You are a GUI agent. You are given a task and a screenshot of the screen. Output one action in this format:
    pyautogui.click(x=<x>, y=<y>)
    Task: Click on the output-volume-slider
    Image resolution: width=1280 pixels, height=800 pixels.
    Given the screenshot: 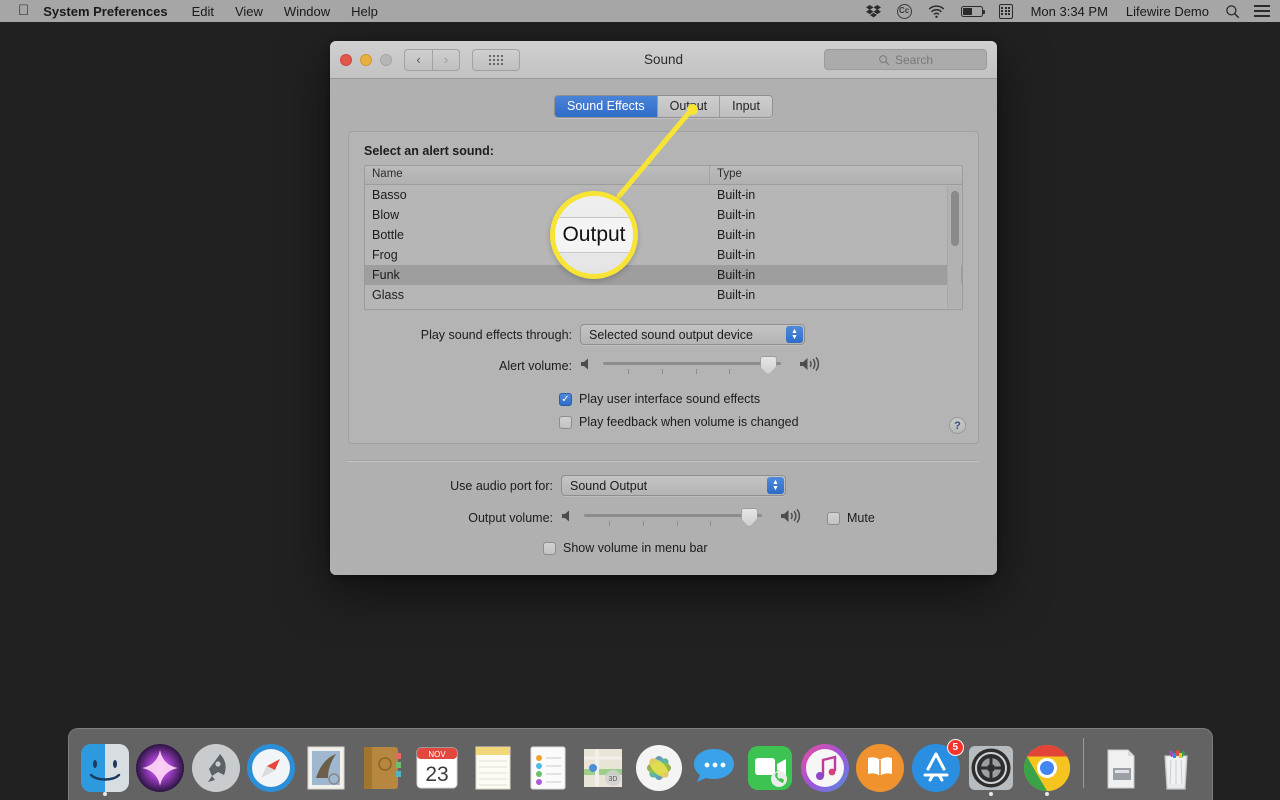 What is the action you would take?
    pyautogui.click(x=673, y=518)
    